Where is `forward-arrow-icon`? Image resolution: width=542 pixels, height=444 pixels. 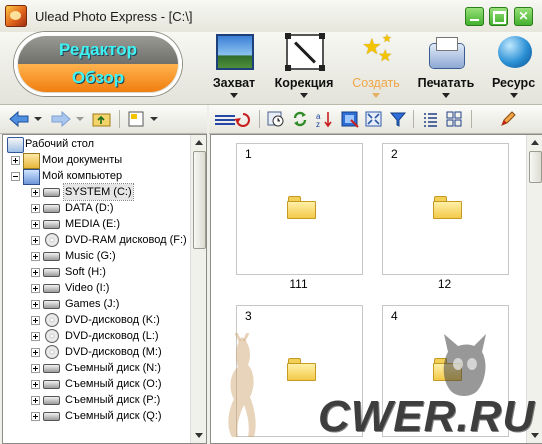 forward-arrow-icon is located at coordinates (67, 119).